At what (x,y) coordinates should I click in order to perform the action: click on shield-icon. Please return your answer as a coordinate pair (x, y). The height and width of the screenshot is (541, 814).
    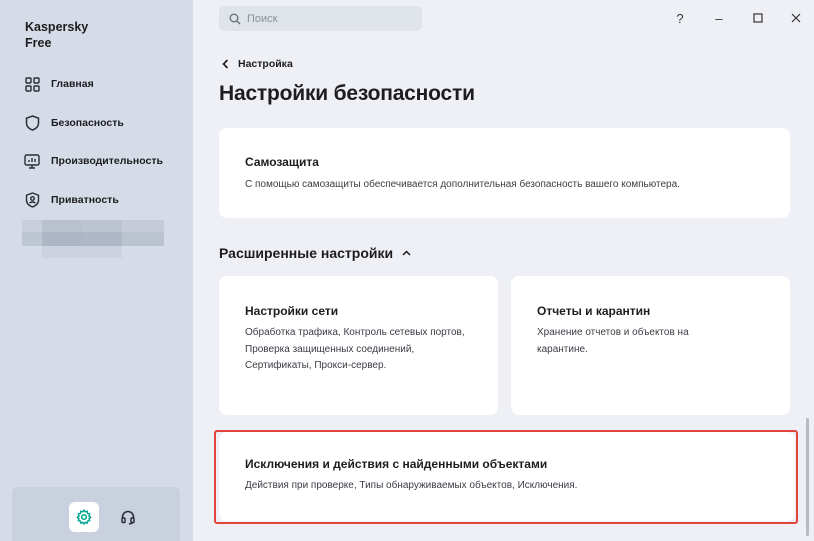
    Looking at the image, I should click on (32, 123).